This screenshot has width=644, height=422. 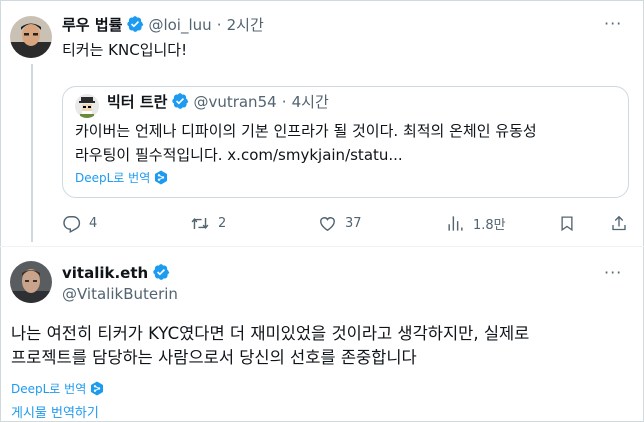 I want to click on retweet-count: 2, so click(x=222, y=223).